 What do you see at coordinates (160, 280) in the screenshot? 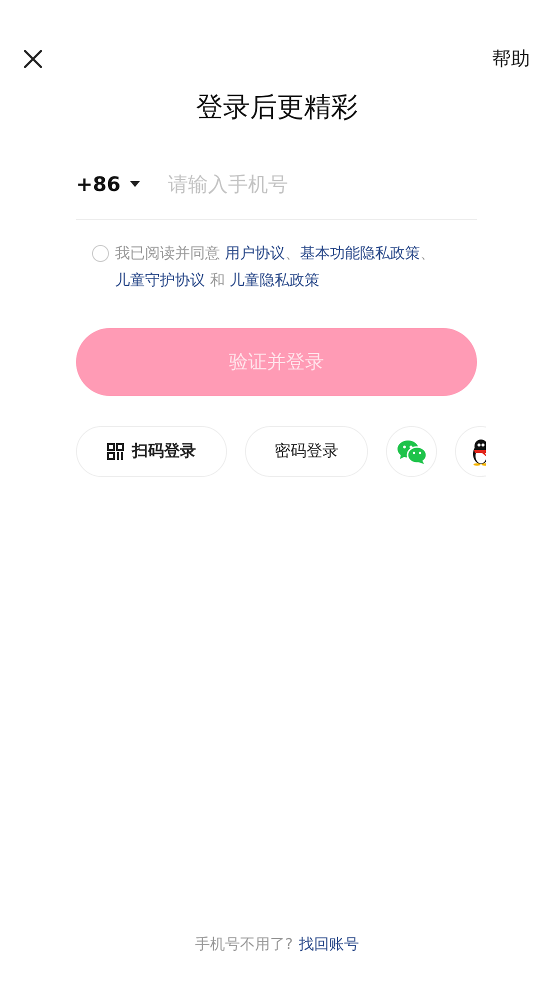
I see `agreement-link: 儿童守护协议` at bounding box center [160, 280].